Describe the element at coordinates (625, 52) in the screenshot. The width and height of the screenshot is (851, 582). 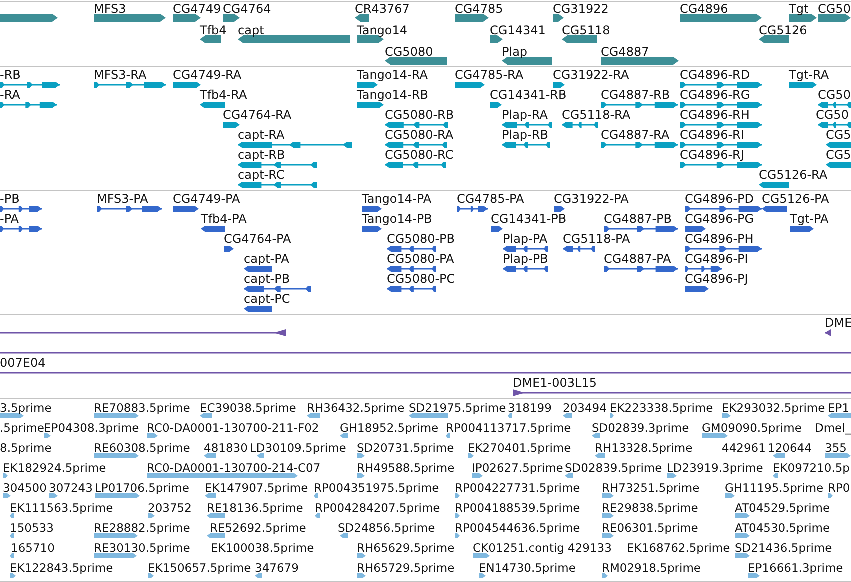
I see `feature-label: CG4887` at that location.